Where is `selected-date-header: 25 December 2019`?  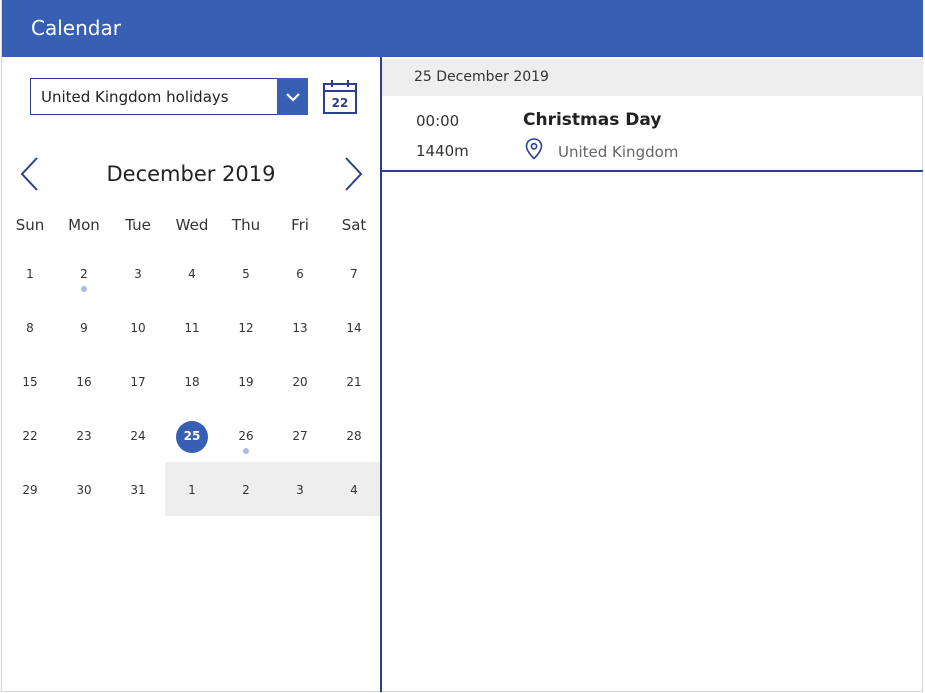
selected-date-header: 25 December 2019 is located at coordinates (652, 77).